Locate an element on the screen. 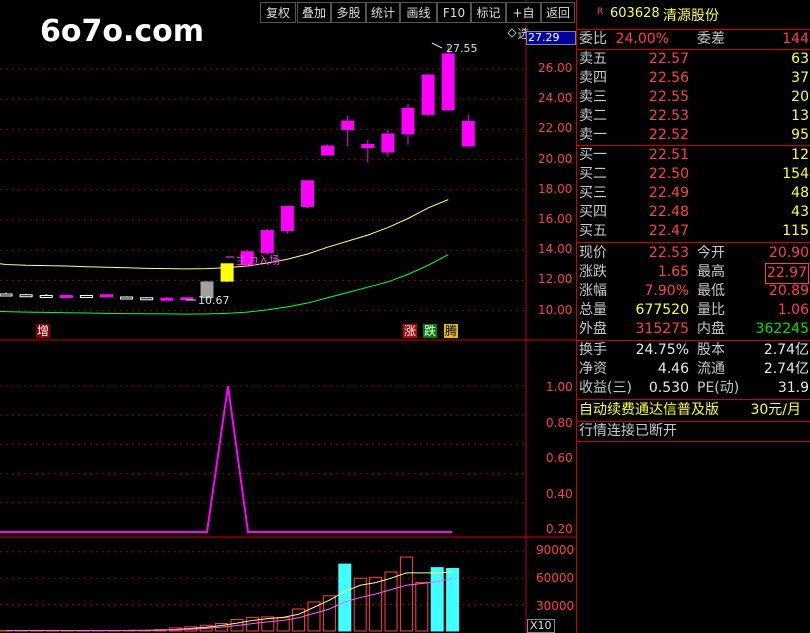  fund-label: 净资 is located at coordinates (593, 369).